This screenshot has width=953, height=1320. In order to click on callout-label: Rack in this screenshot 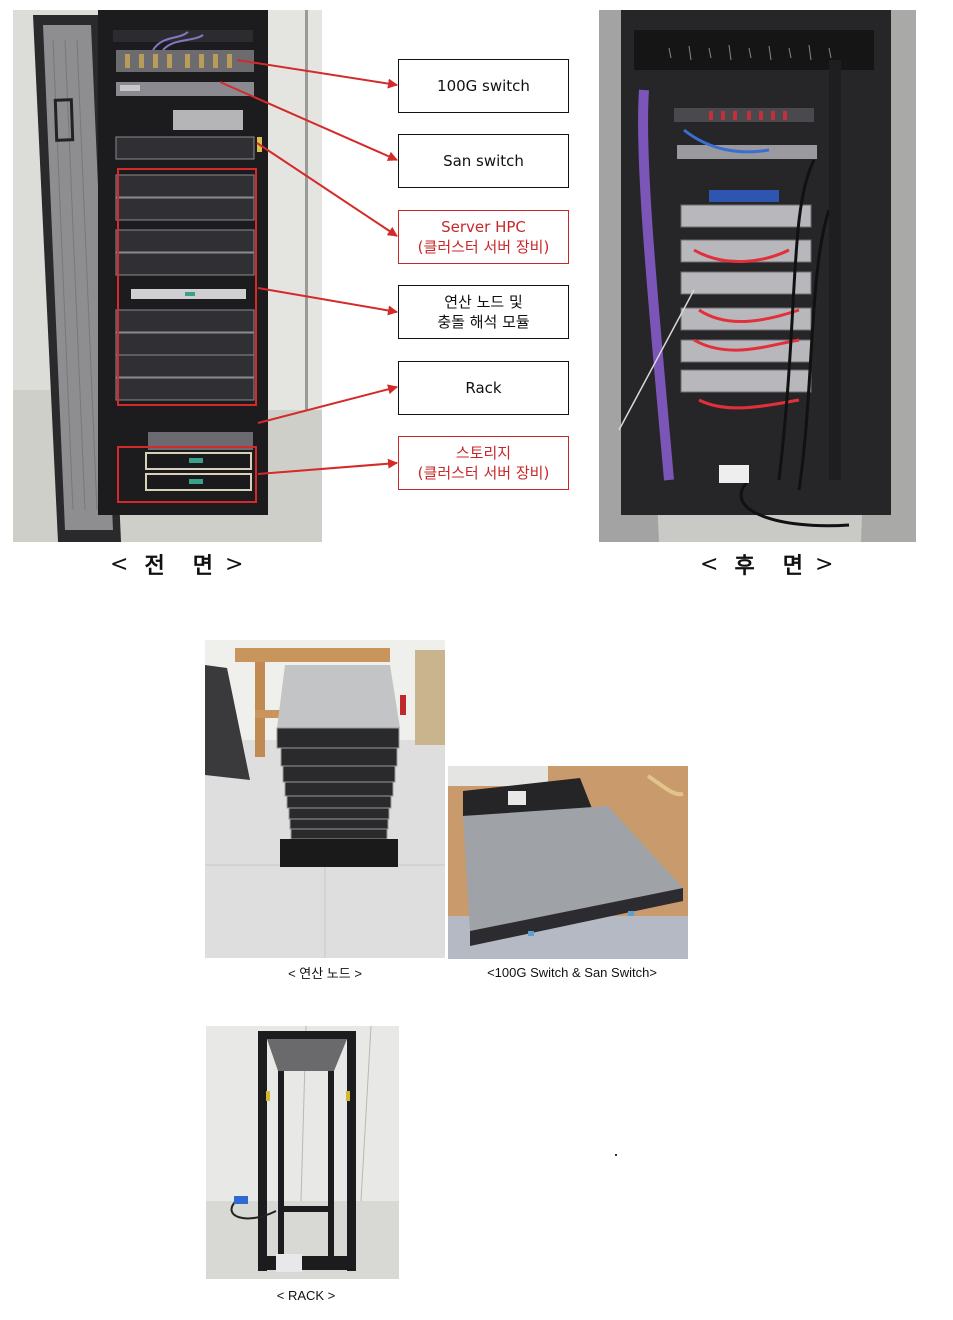, I will do `click(483, 388)`.